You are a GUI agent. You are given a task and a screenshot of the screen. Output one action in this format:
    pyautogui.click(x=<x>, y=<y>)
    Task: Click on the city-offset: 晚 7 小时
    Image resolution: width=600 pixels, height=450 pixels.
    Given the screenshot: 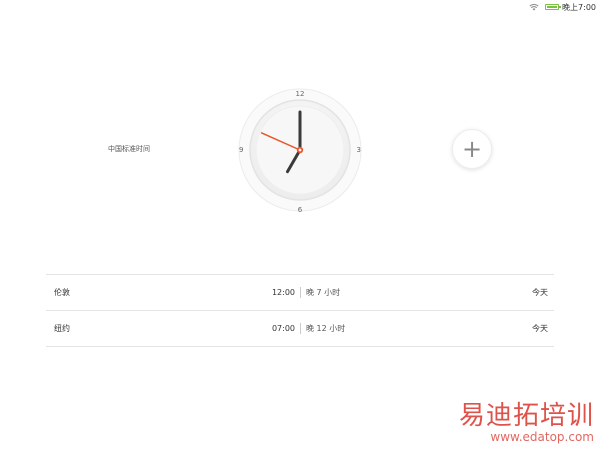 What is the action you would take?
    pyautogui.click(x=323, y=292)
    